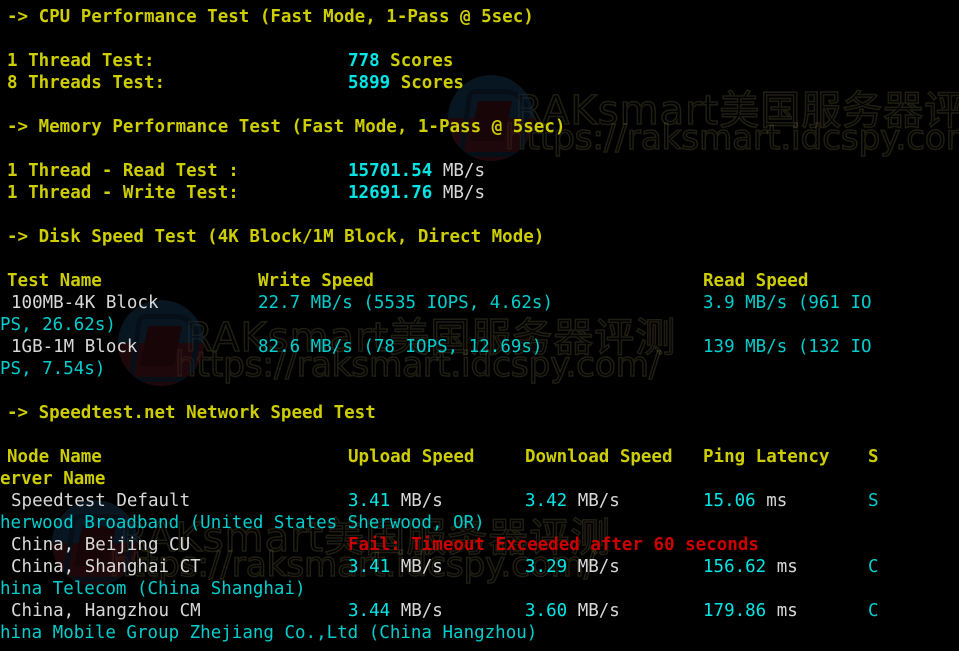 The width and height of the screenshot is (959, 651). I want to click on disk-header-test-name: Test Name, so click(54, 281).